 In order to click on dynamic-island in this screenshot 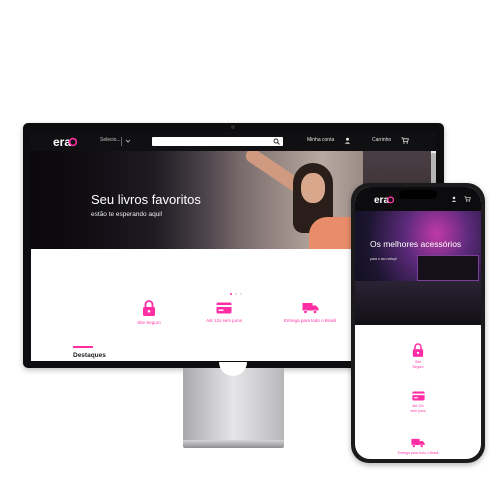, I will do `click(418, 194)`.